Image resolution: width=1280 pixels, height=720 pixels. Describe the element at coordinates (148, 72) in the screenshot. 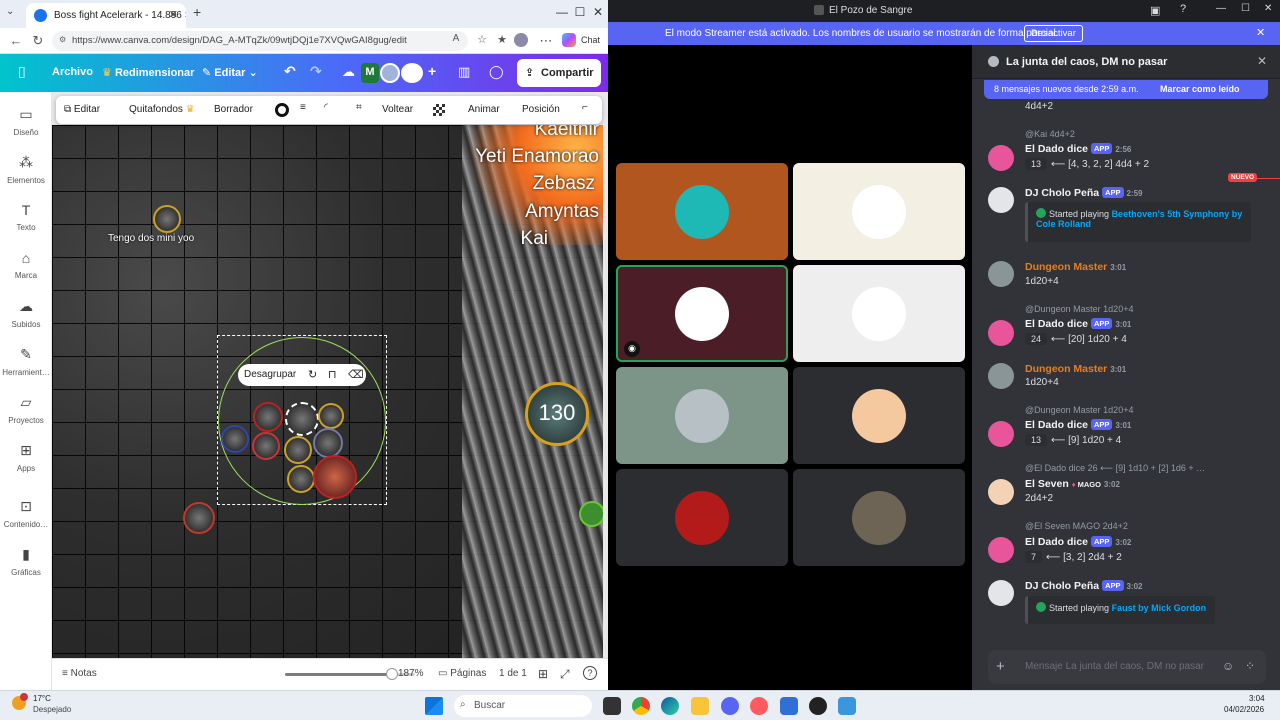

I see `menu-redimensionar: ♛ Redimensionar` at that location.